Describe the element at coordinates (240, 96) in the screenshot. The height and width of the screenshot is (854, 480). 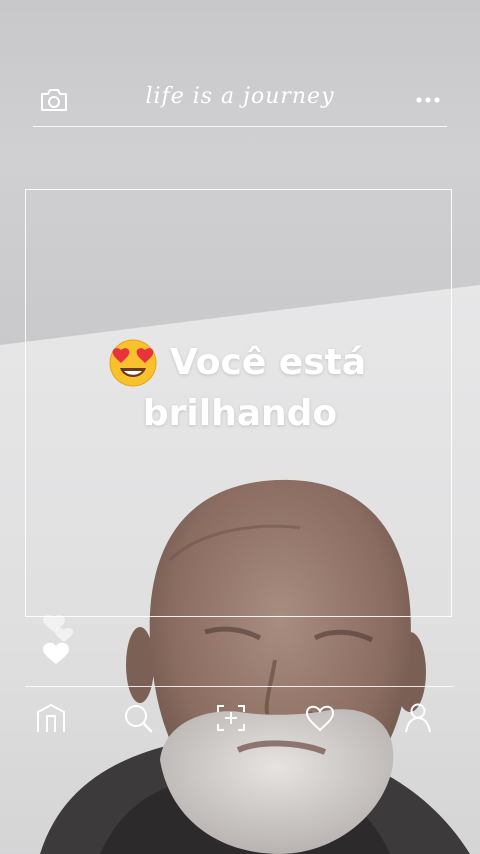
I see `page-title: life is a journey` at that location.